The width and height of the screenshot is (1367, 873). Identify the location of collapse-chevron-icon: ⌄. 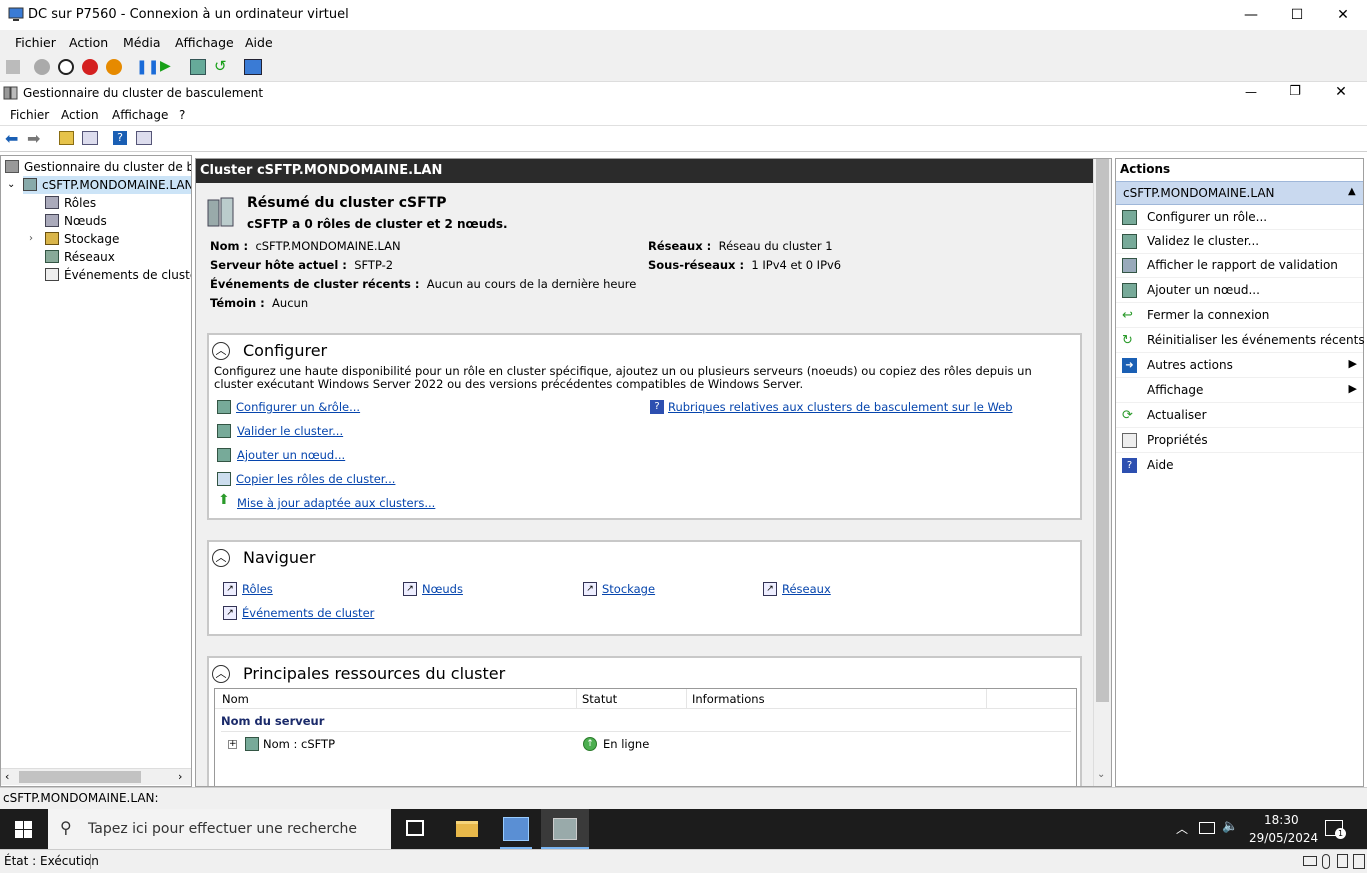
(11, 185).